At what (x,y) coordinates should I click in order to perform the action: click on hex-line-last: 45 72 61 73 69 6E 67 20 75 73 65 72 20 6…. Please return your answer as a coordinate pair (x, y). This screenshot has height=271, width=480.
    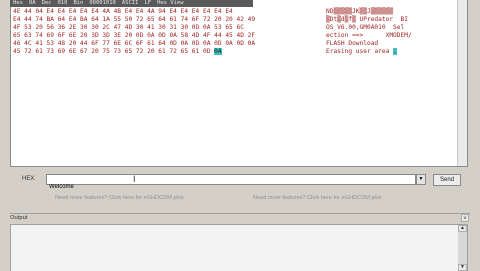
    Looking at the image, I should click on (117, 52).